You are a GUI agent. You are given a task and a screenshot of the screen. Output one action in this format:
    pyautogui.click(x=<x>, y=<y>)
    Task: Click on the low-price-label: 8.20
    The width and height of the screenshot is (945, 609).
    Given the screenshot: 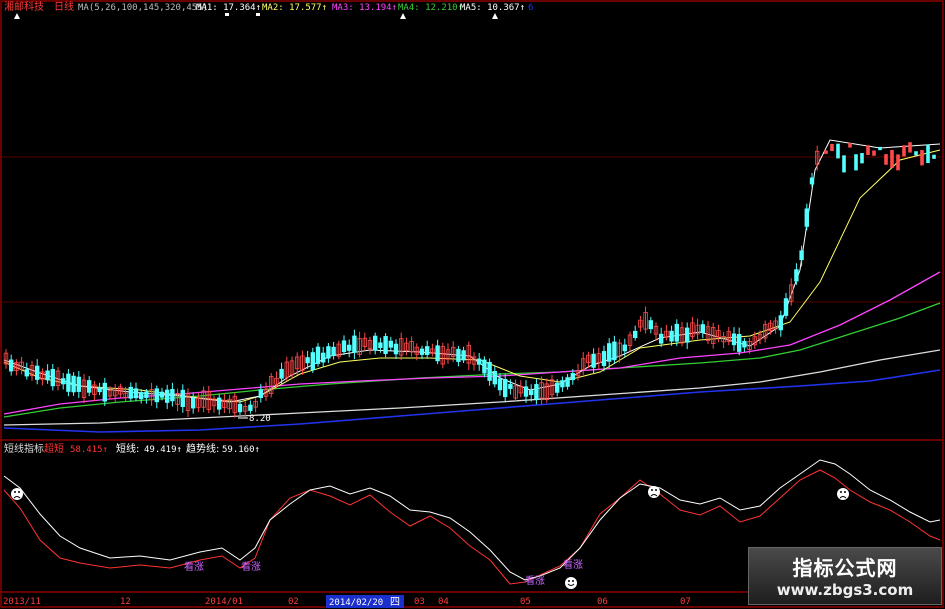 What is the action you would take?
    pyautogui.click(x=260, y=419)
    